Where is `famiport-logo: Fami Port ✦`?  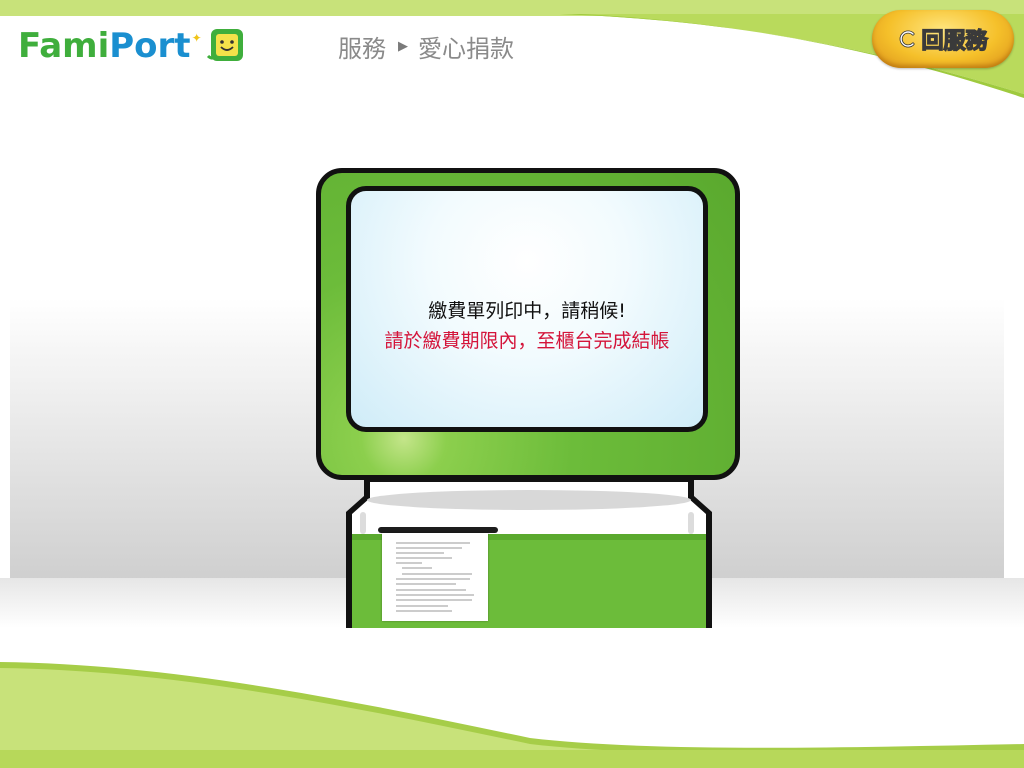 famiport-logo: Fami Port ✦ is located at coordinates (132, 46).